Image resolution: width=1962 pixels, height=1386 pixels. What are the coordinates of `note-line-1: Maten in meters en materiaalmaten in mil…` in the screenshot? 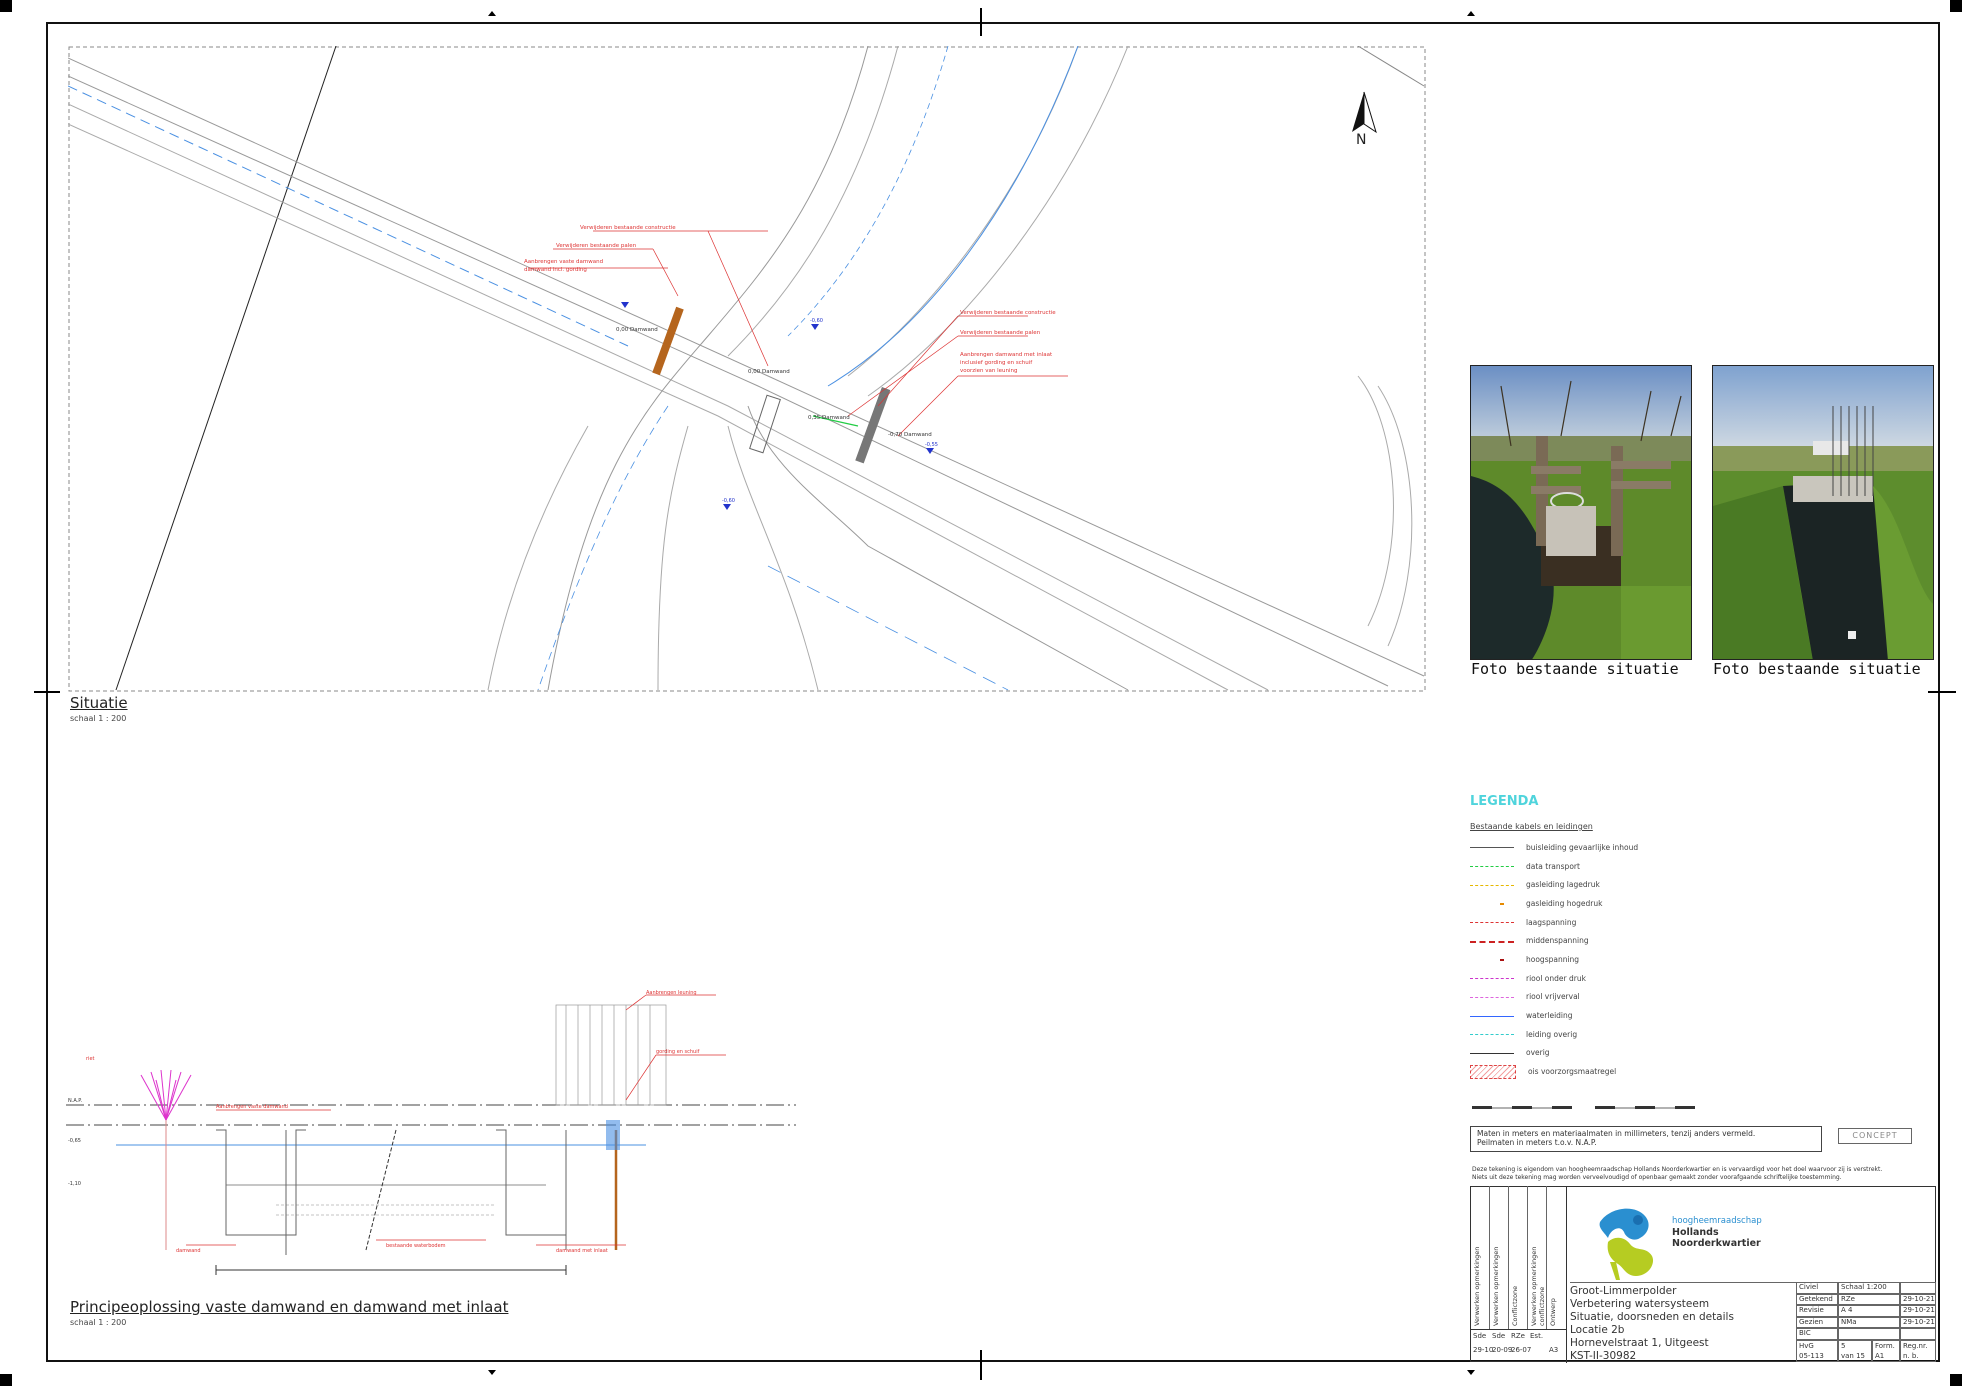 It's located at (1616, 1133).